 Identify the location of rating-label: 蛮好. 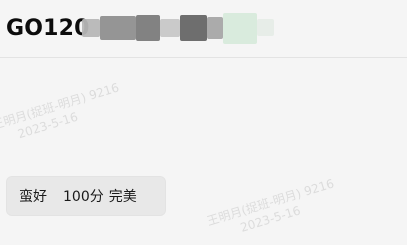
(33, 197).